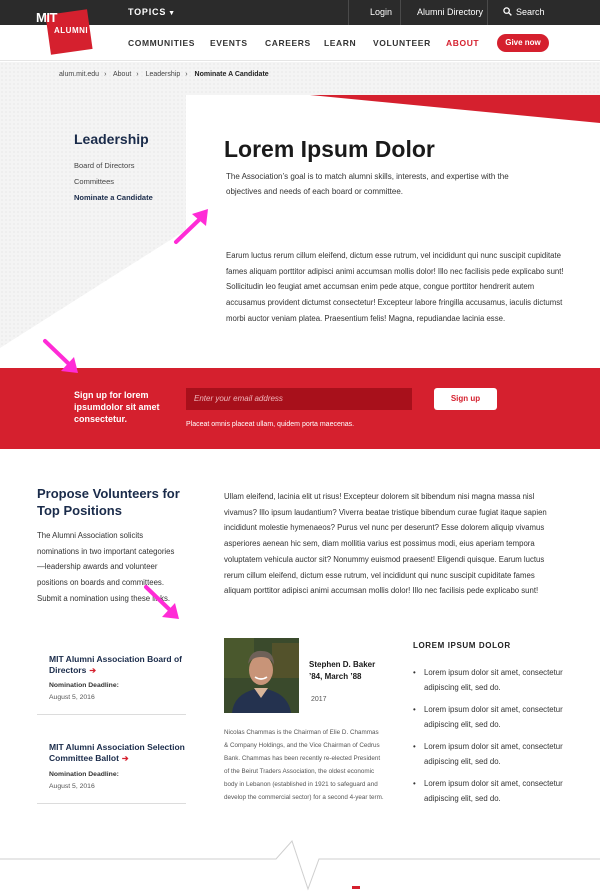 The image size is (600, 891). Describe the element at coordinates (94, 181) in the screenshot. I see `sidebar-item-committees: Committees` at that location.